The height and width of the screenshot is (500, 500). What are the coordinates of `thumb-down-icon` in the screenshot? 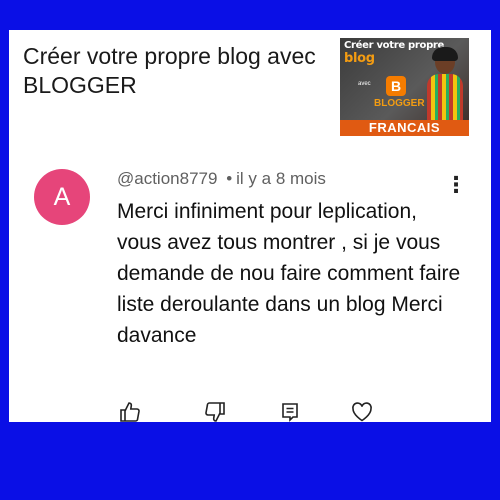 It's located at (217, 414).